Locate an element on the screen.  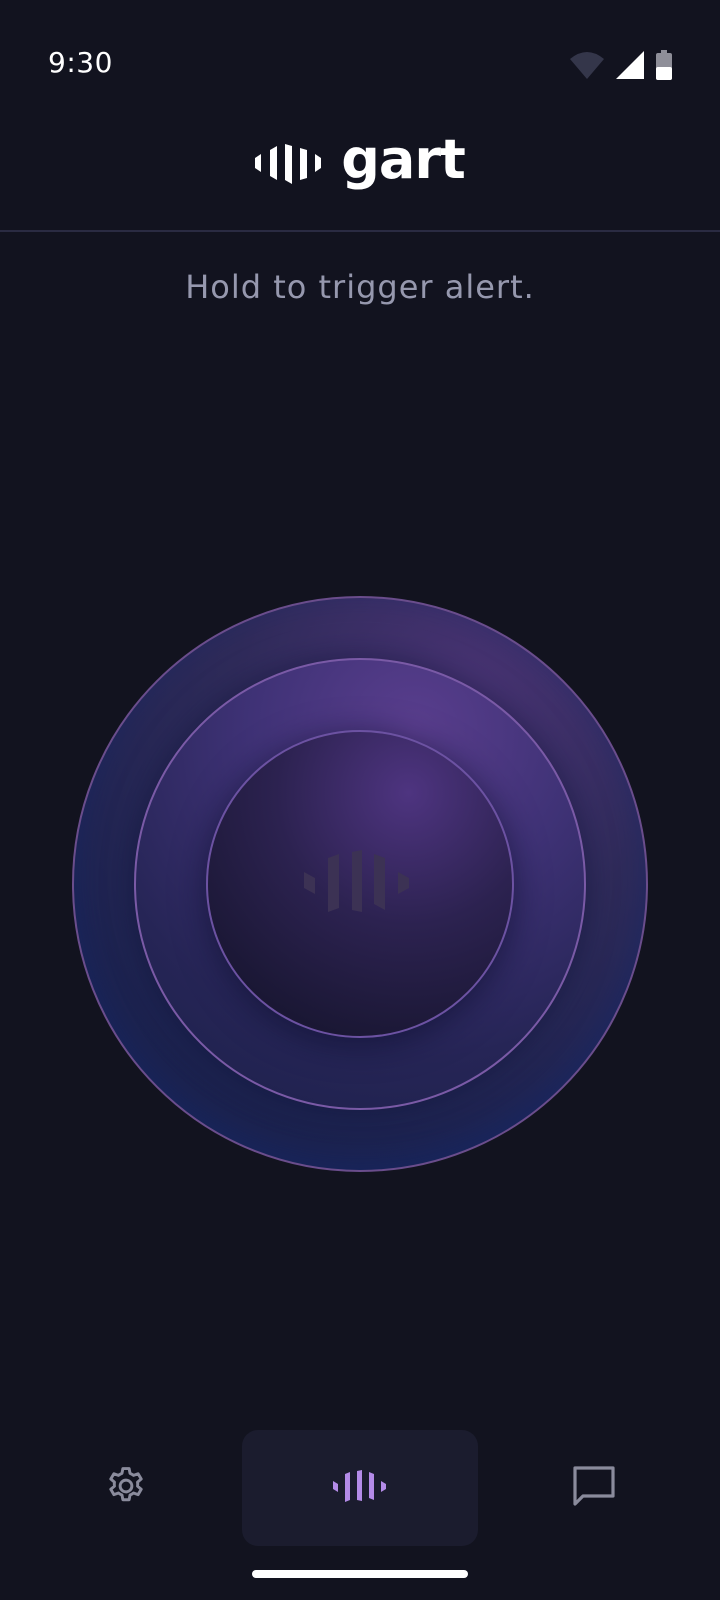
home-indicator is located at coordinates (360, 1574).